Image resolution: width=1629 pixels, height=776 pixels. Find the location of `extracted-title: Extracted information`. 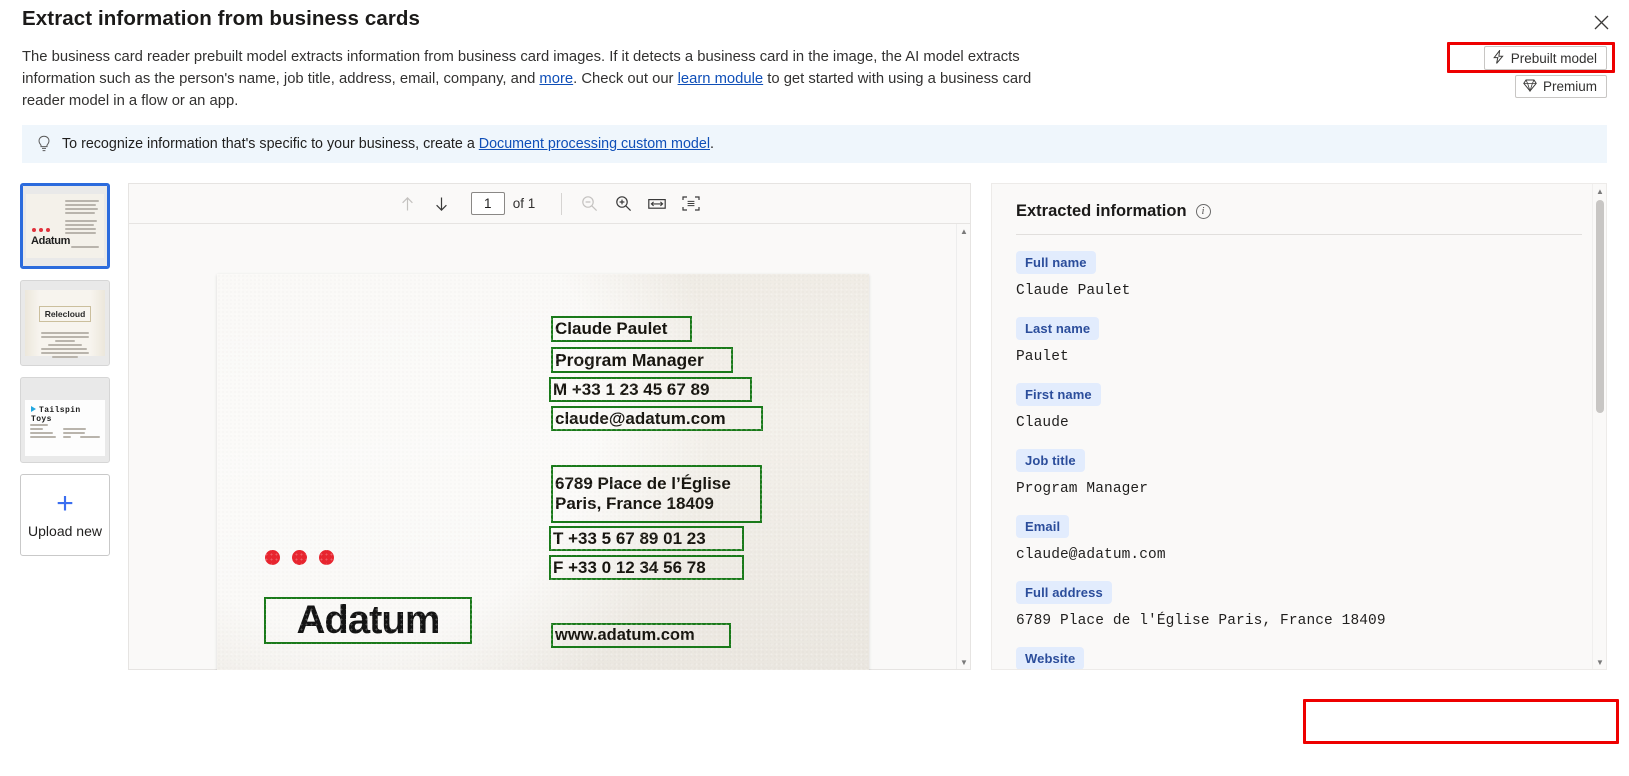

extracted-title: Extracted information is located at coordinates (1101, 211).